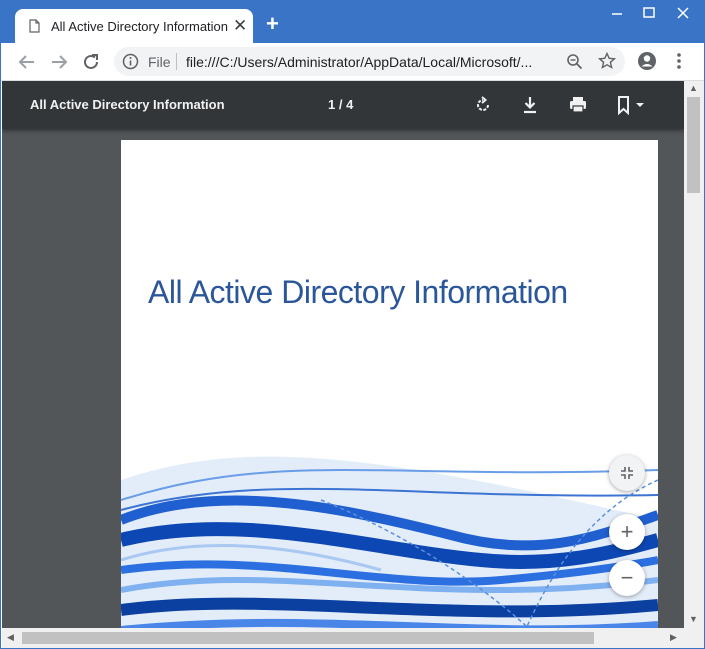 The height and width of the screenshot is (649, 705). I want to click on bookmark-star-icon, so click(607, 61).